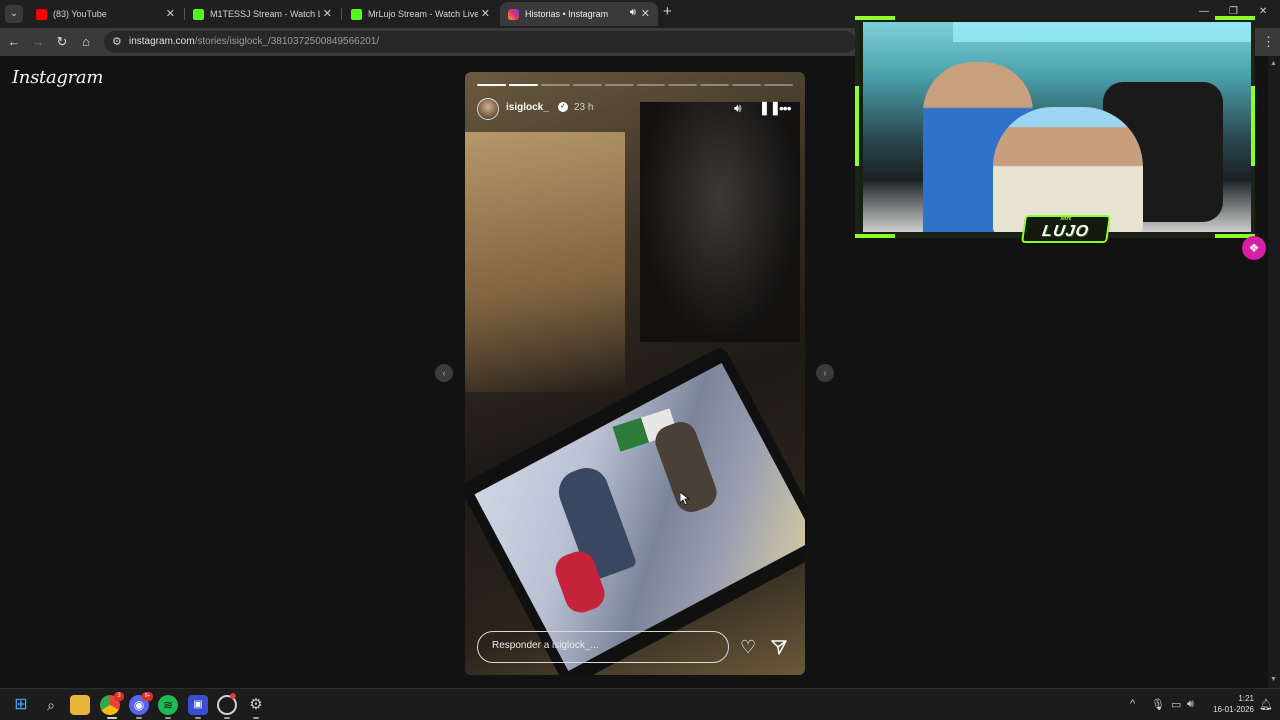  I want to click on chevron-up-icon: ^, so click(1132, 704).